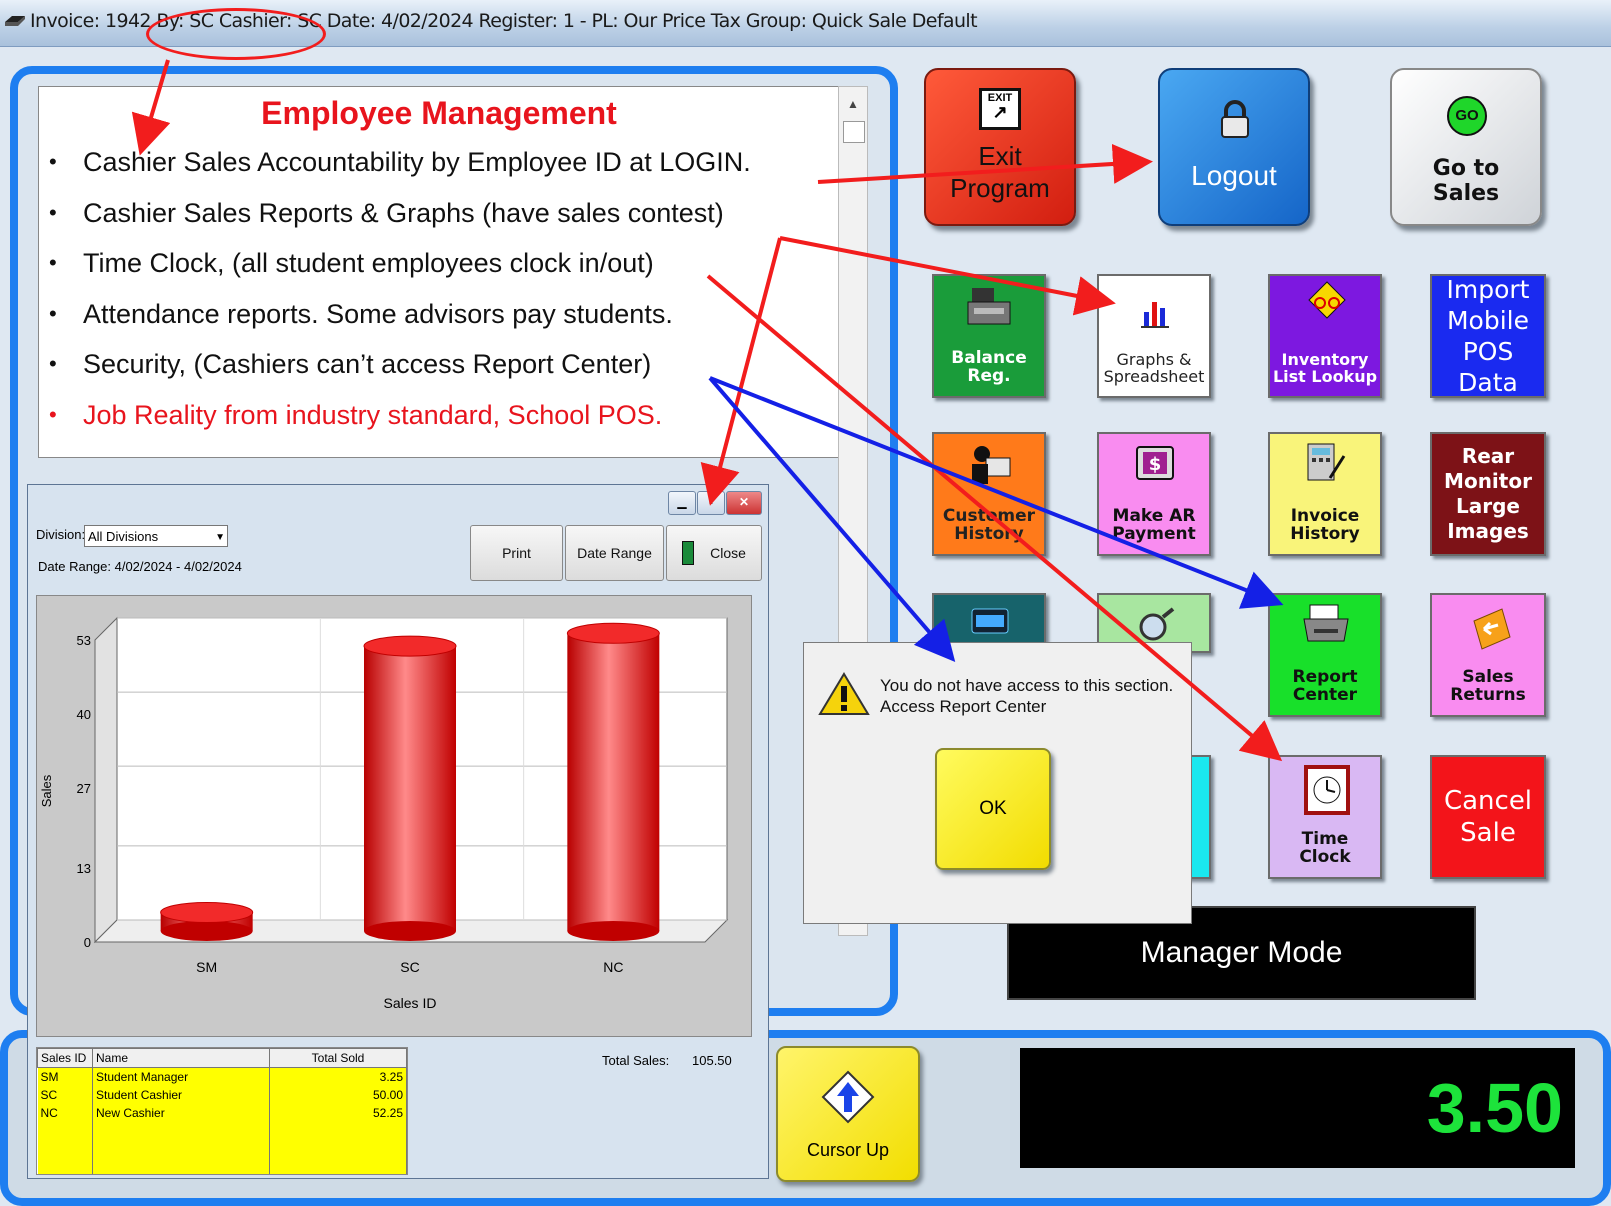 Image resolution: width=1611 pixels, height=1206 pixels. What do you see at coordinates (1327, 790) in the screenshot?
I see `clock-icon` at bounding box center [1327, 790].